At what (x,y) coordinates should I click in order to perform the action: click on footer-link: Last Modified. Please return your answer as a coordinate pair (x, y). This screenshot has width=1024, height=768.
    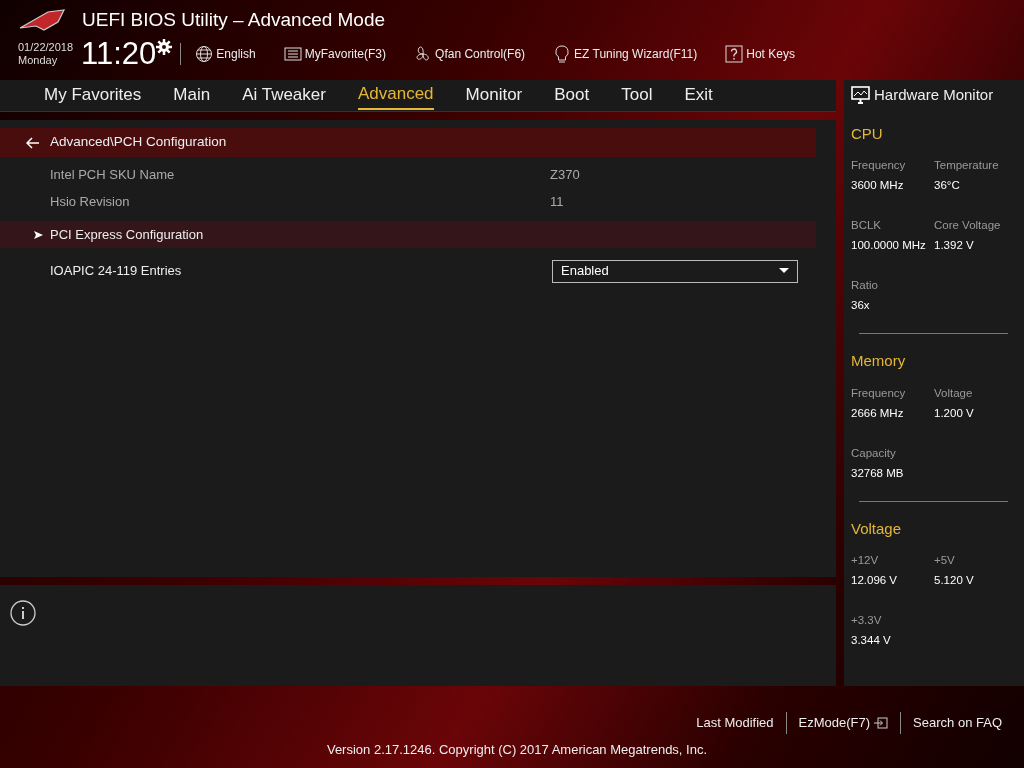
    Looking at the image, I should click on (735, 723).